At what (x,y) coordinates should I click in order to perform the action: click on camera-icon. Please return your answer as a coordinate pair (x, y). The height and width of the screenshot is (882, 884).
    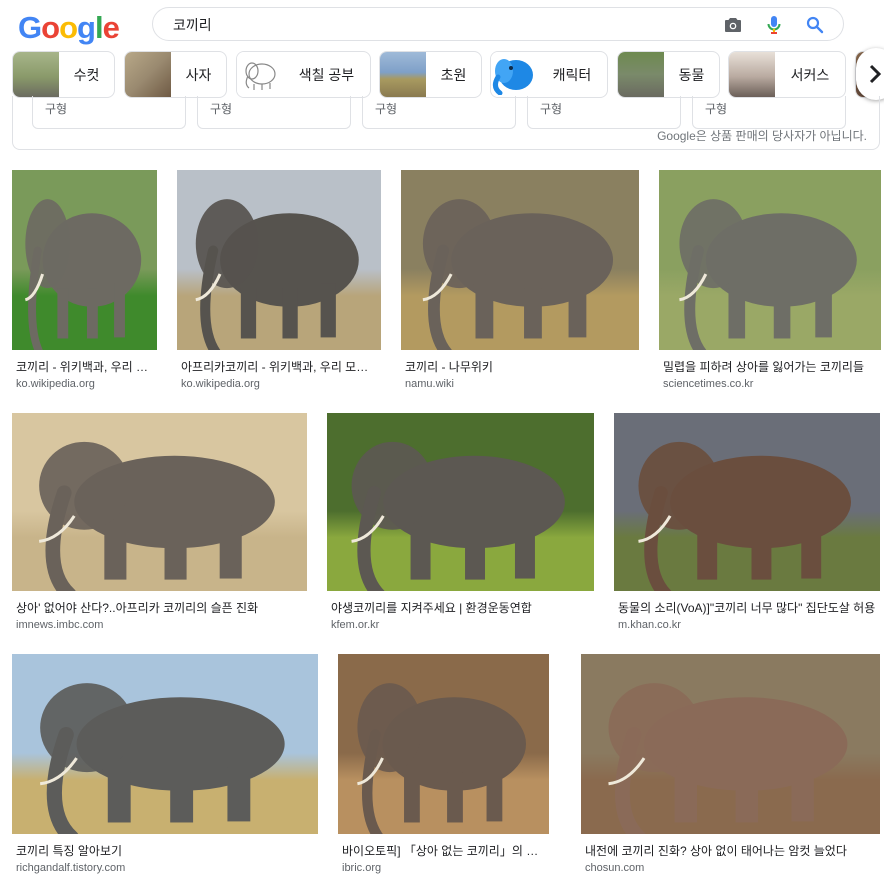
    Looking at the image, I should click on (733, 25).